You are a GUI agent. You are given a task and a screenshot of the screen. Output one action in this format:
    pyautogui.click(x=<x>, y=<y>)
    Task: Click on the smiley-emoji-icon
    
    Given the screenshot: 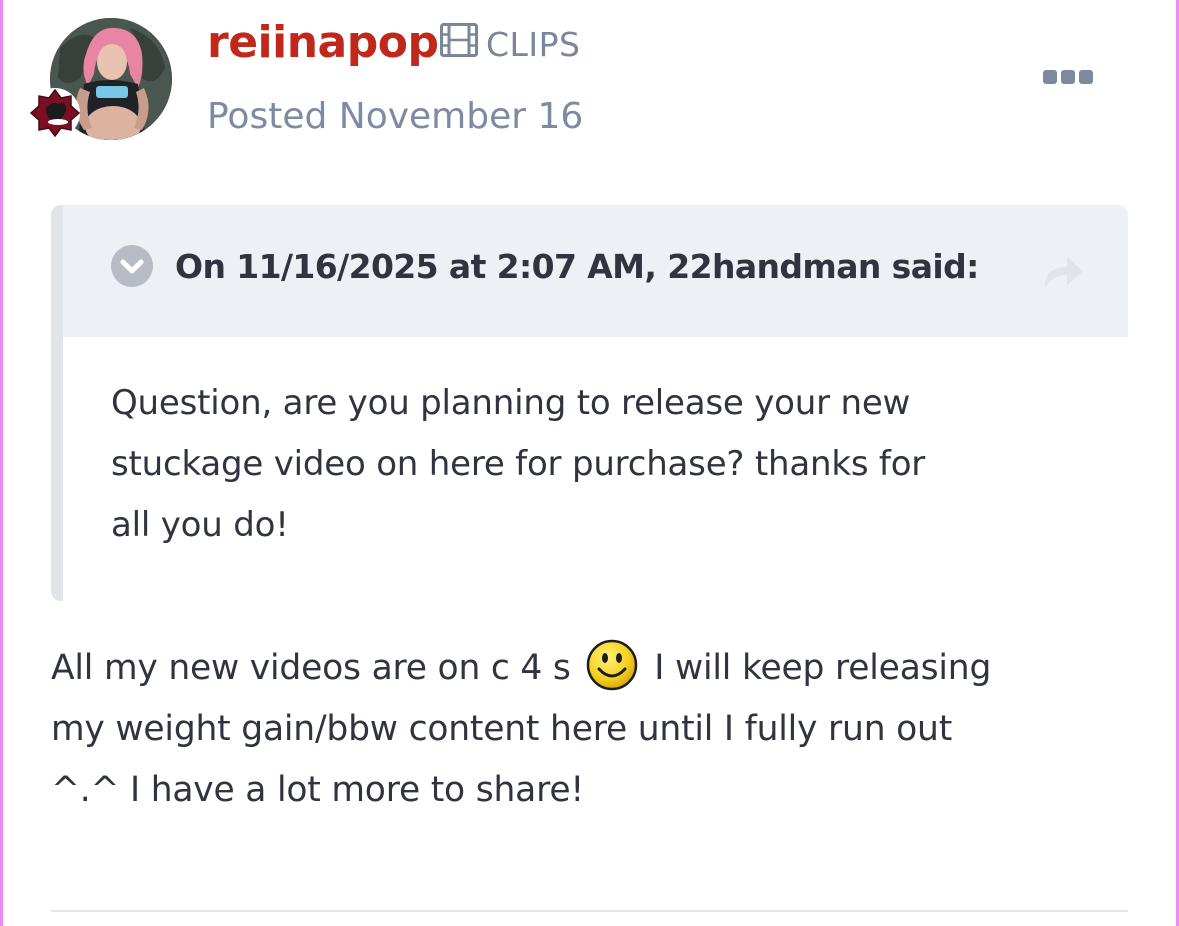 What is the action you would take?
    pyautogui.click(x=612, y=665)
    